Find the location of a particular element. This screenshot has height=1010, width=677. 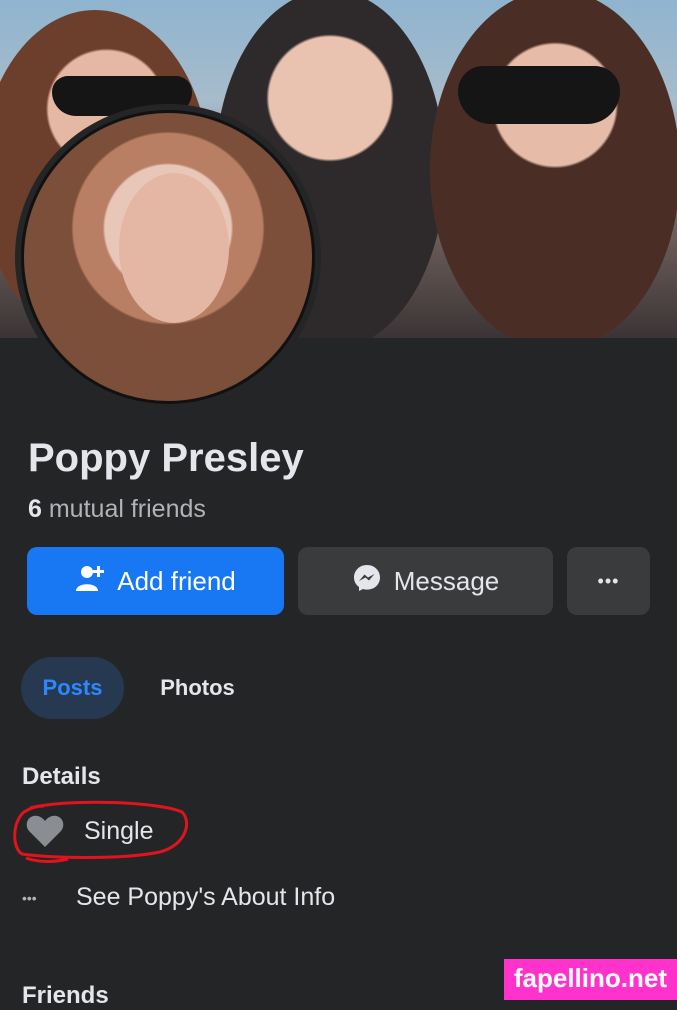

more-options-button: ••• is located at coordinates (608, 581).